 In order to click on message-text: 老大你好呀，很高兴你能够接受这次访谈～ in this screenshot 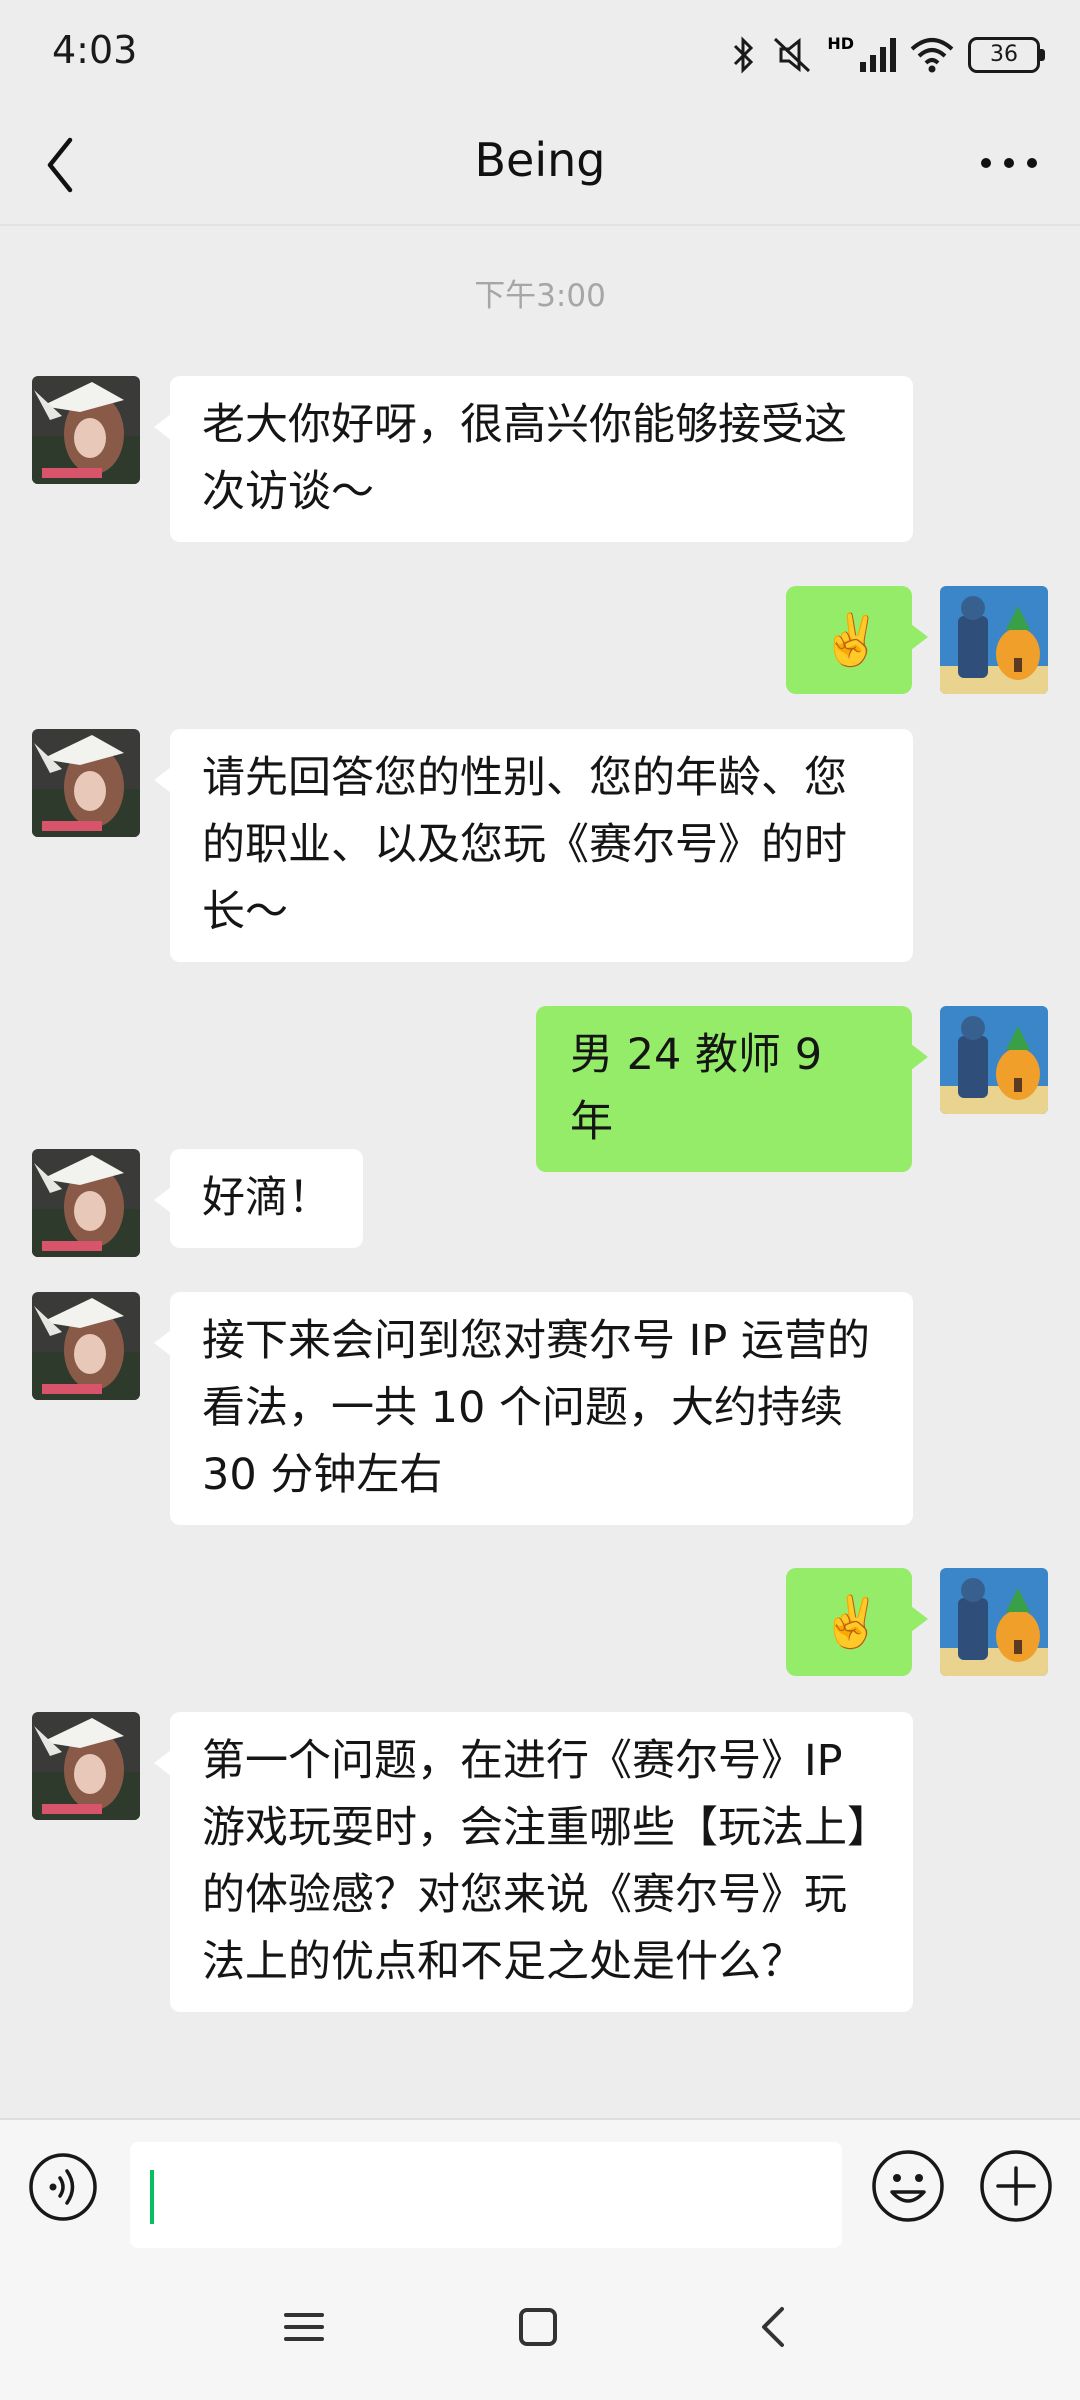, I will do `click(524, 458)`.